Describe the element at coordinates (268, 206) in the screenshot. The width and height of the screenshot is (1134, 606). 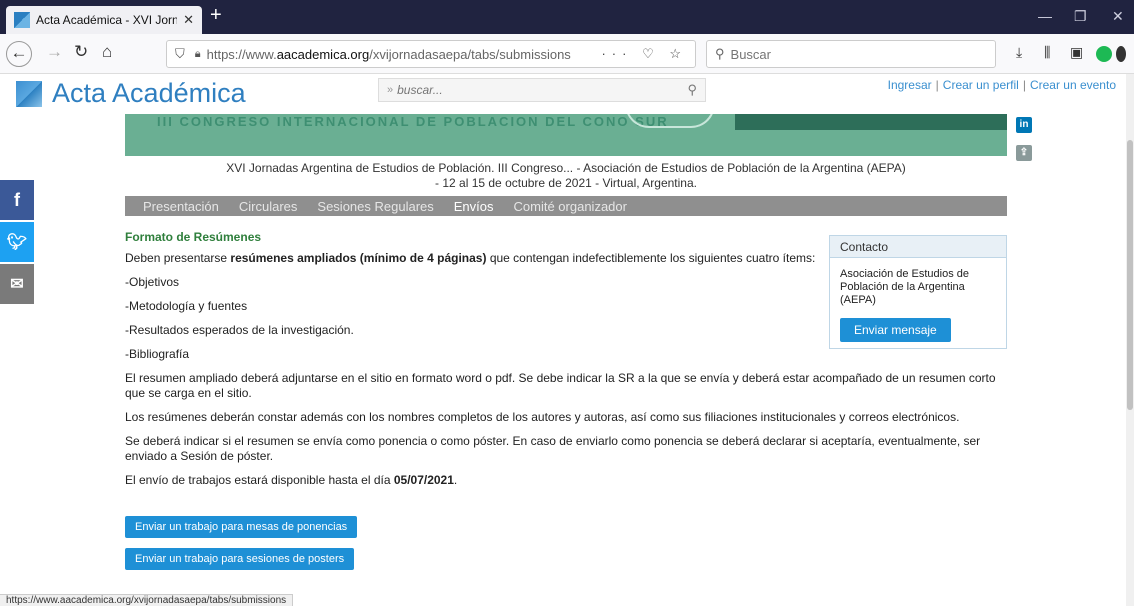
I see `menu-item-circulares: Circulares` at that location.